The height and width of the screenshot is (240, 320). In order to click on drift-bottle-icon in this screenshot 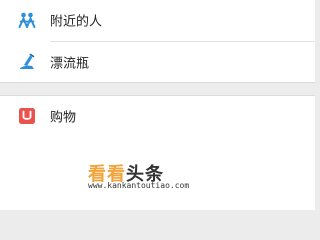, I will do `click(27, 61)`.